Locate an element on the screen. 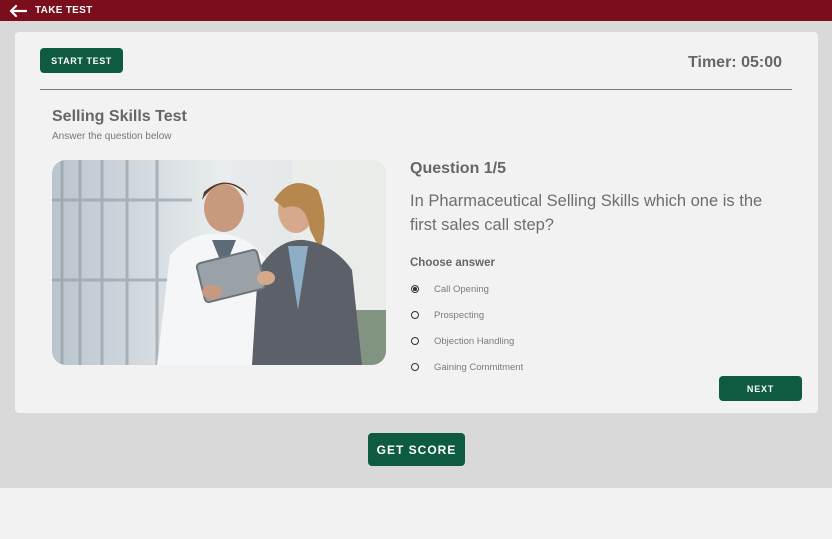  question-number: Question 1/5 is located at coordinates (458, 168).